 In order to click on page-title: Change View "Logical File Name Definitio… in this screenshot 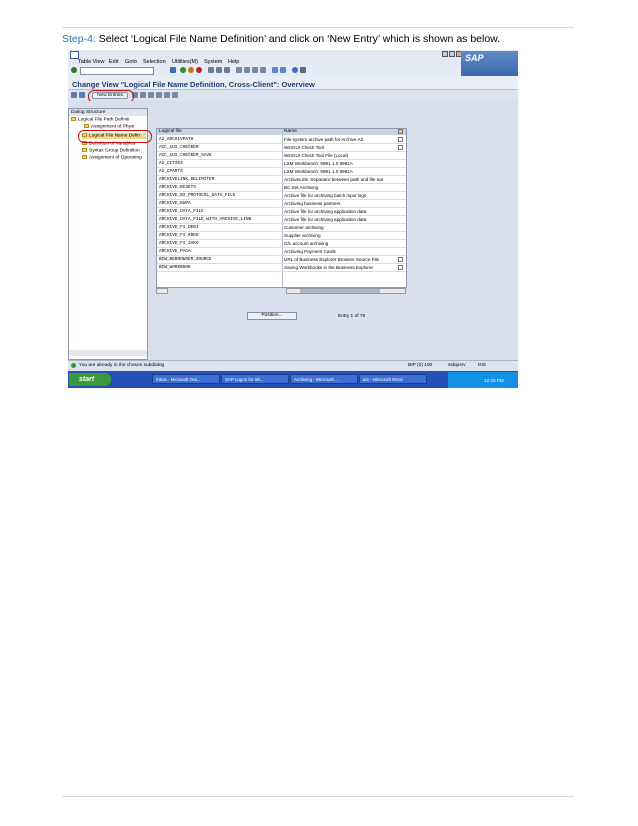, I will do `click(193, 84)`.